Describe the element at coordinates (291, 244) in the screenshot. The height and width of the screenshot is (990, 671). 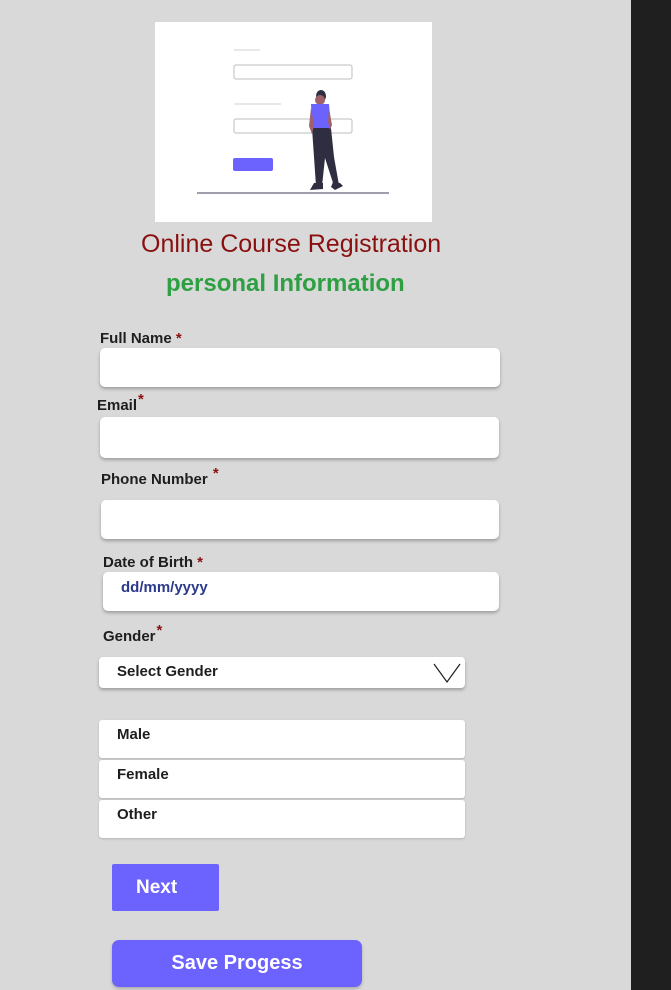
I see `page-title: Online Course Registration` at that location.